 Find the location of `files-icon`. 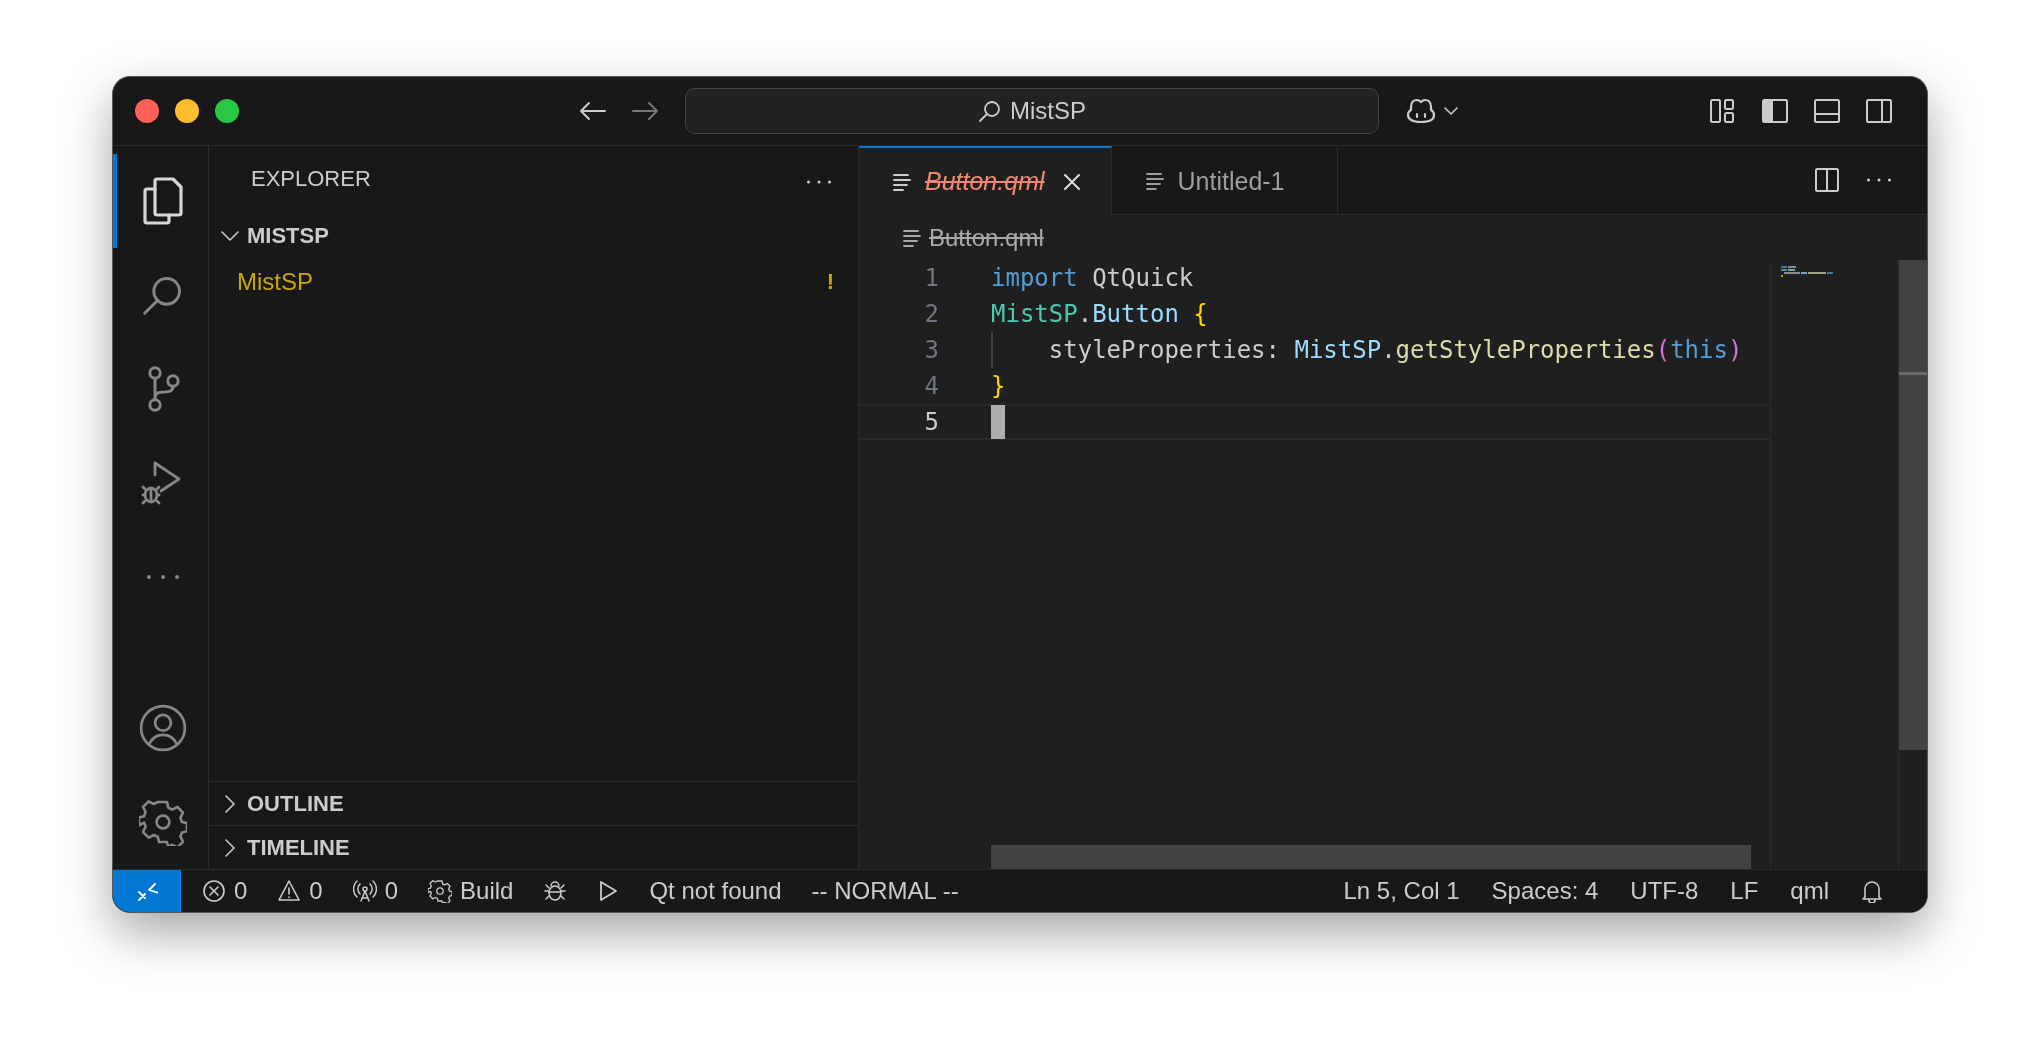

files-icon is located at coordinates (162, 201).